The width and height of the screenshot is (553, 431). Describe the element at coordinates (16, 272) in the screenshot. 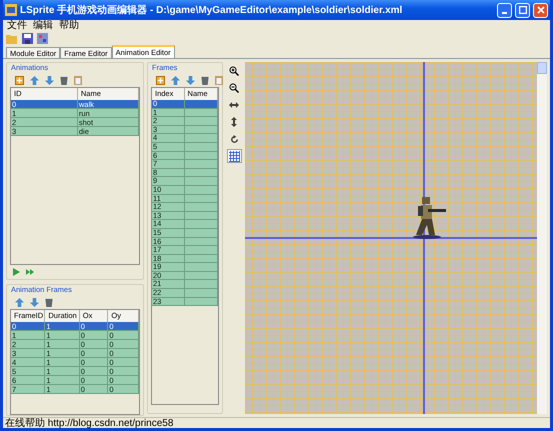

I see `play-icon` at that location.